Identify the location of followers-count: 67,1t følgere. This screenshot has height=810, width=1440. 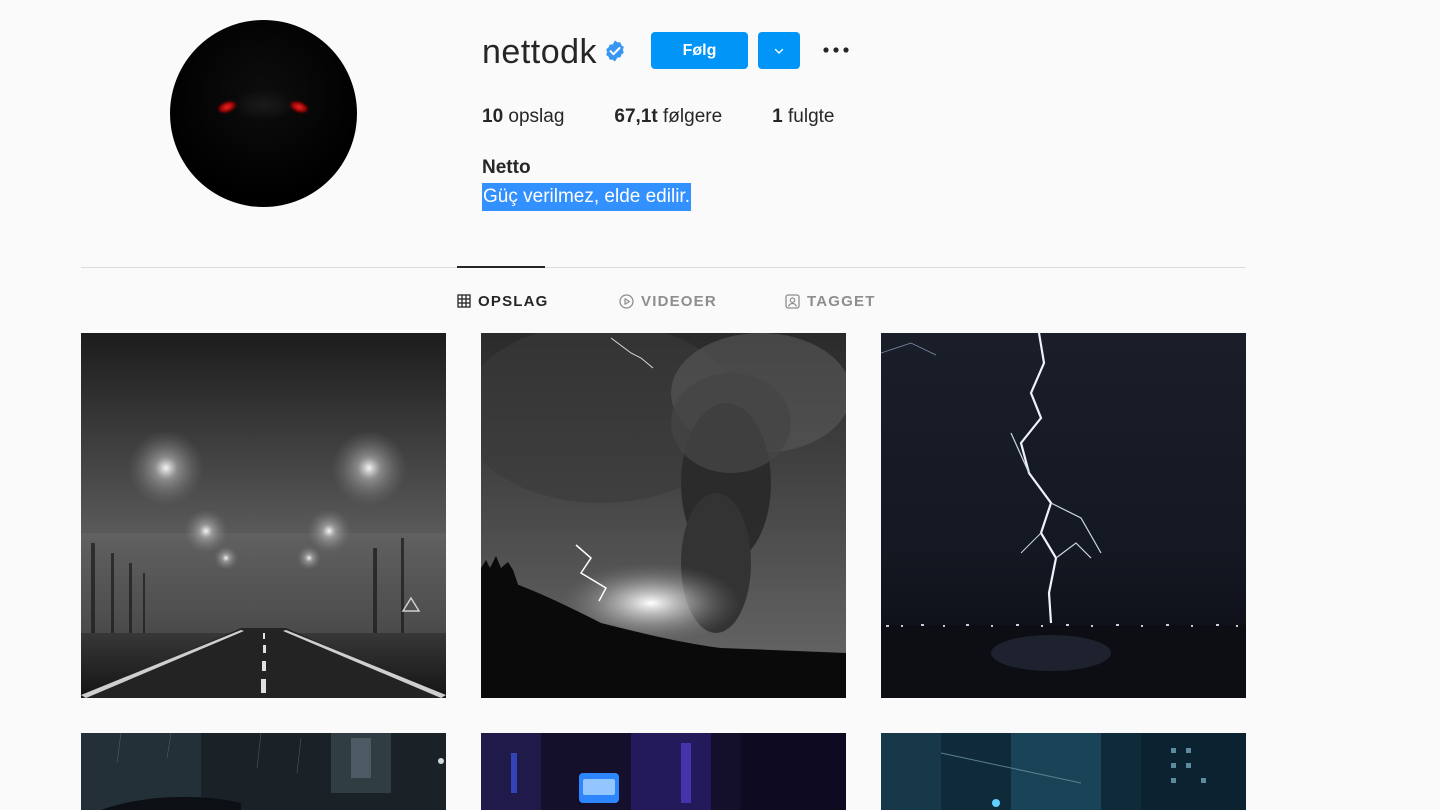
(668, 117).